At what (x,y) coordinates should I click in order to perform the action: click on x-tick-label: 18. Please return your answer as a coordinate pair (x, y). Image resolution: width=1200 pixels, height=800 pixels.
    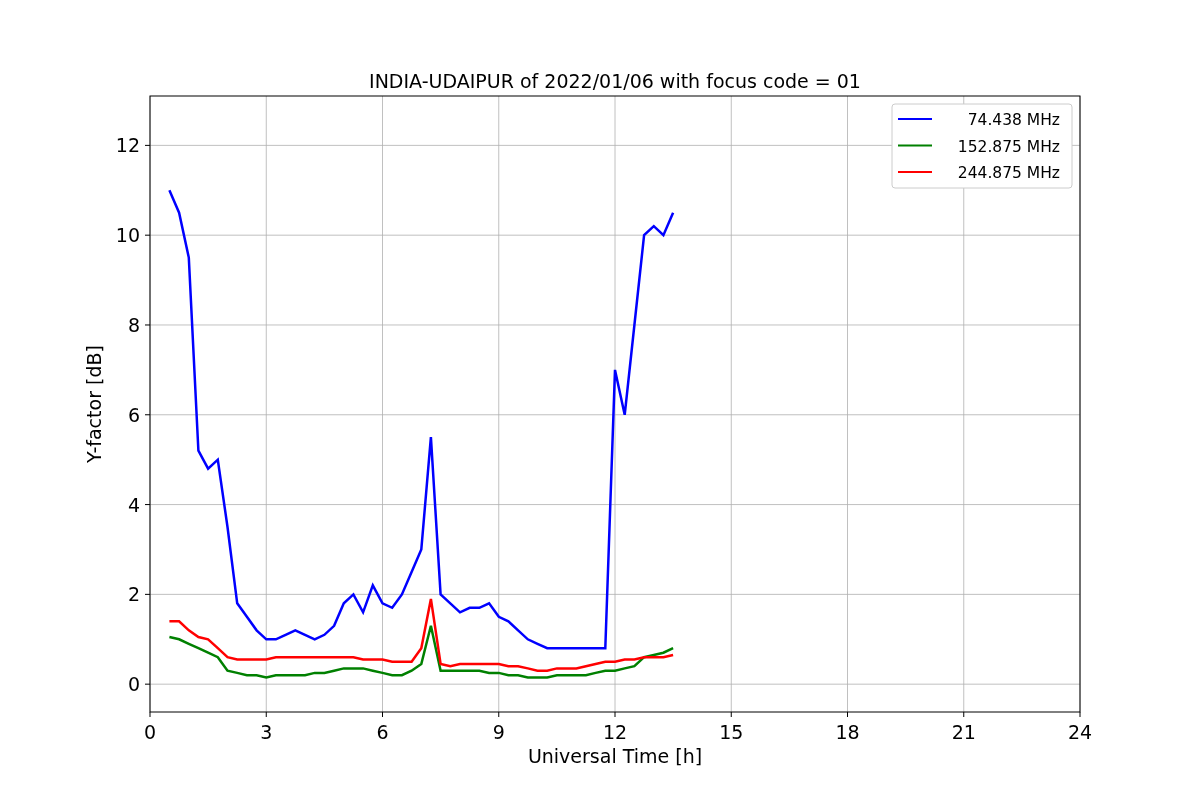
    Looking at the image, I should click on (847, 732).